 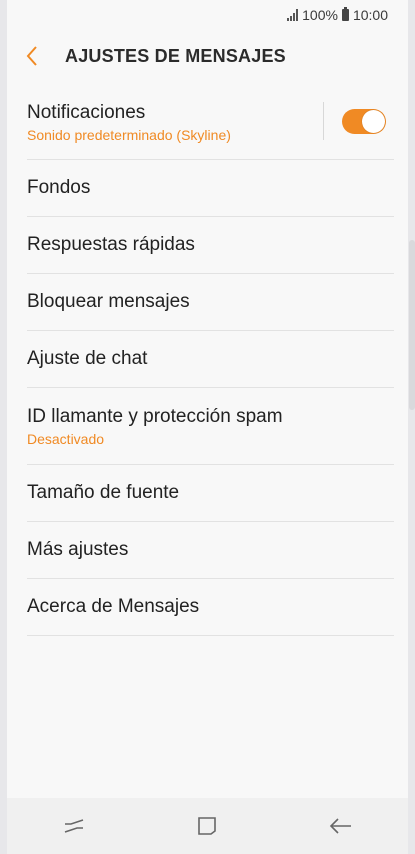 I want to click on notifications-toggle, so click(x=364, y=121).